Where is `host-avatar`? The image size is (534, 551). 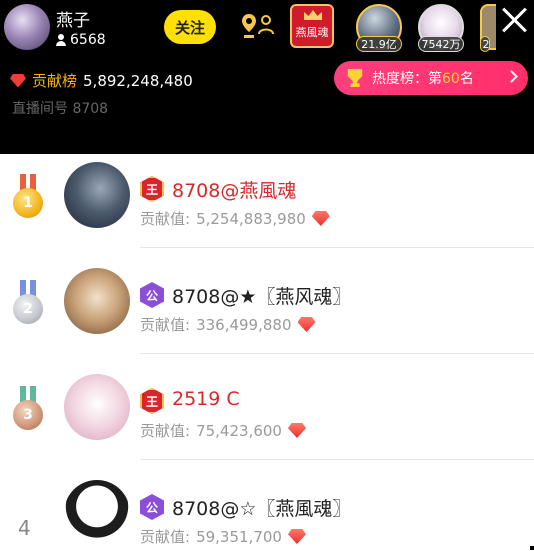 host-avatar is located at coordinates (27, 27).